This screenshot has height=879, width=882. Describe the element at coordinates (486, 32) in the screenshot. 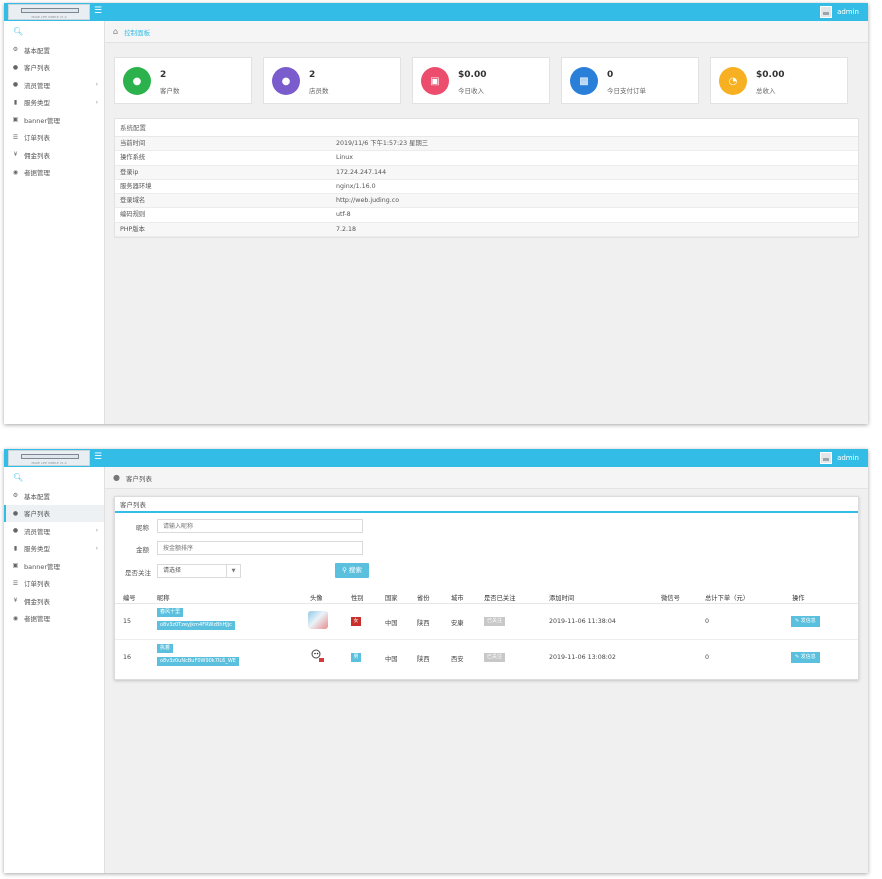

I see `breadcrumb: ⌂ 控制面板` at that location.